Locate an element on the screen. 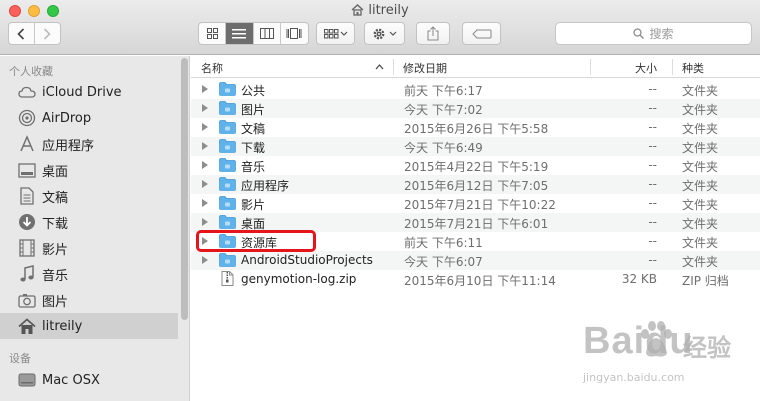 The width and height of the screenshot is (760, 401). arrange-button is located at coordinates (335, 33).